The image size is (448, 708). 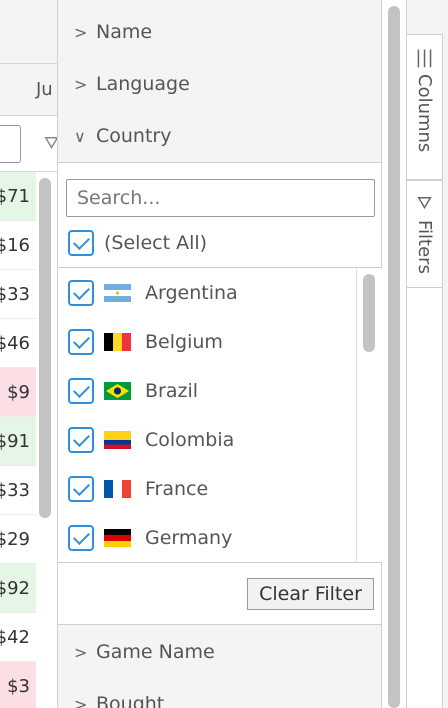 What do you see at coordinates (369, 313) in the screenshot?
I see `list-scrollbar-thumb` at bounding box center [369, 313].